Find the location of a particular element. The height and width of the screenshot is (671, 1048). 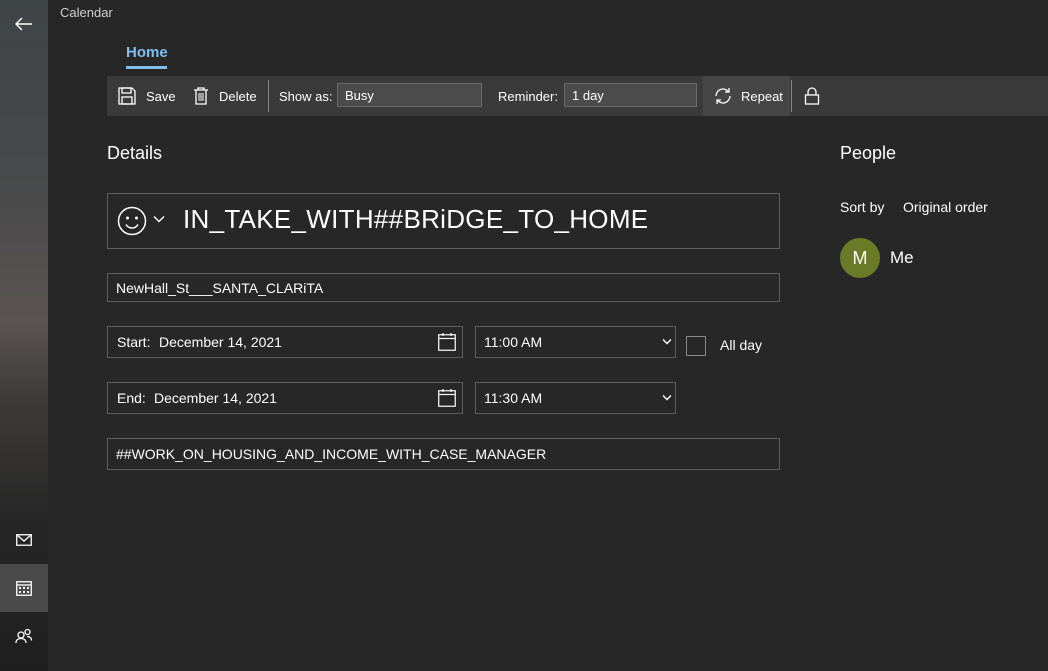

delete-label: Delete is located at coordinates (238, 96).